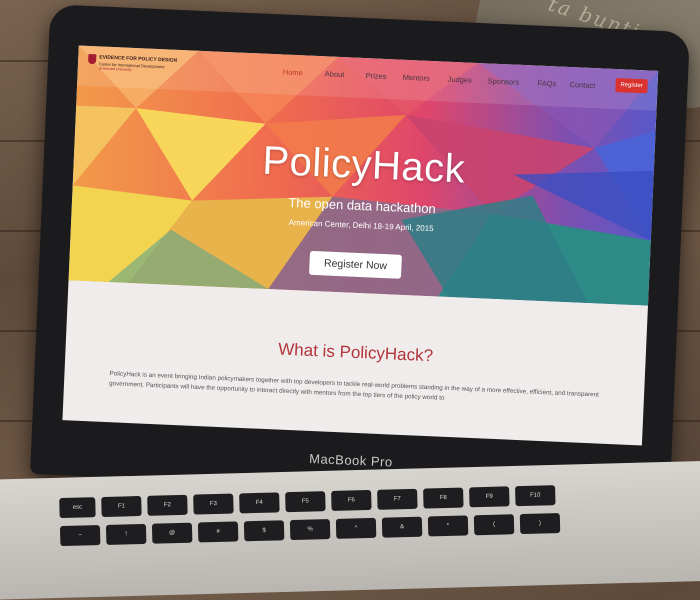 The image size is (700, 600). Describe the element at coordinates (356, 528) in the screenshot. I see `key-6: ^` at that location.